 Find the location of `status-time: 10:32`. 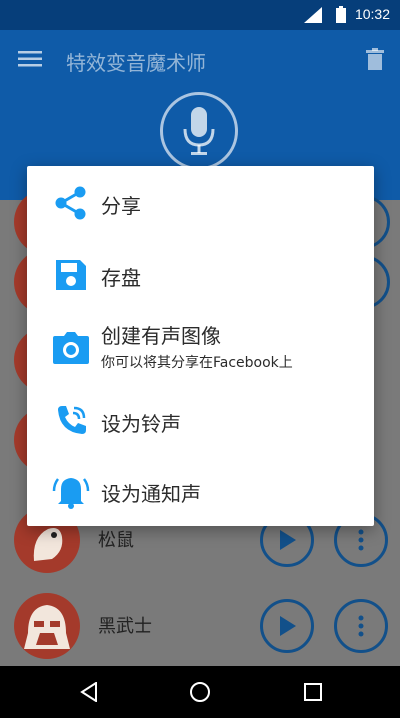

status-time: 10:32 is located at coordinates (372, 14).